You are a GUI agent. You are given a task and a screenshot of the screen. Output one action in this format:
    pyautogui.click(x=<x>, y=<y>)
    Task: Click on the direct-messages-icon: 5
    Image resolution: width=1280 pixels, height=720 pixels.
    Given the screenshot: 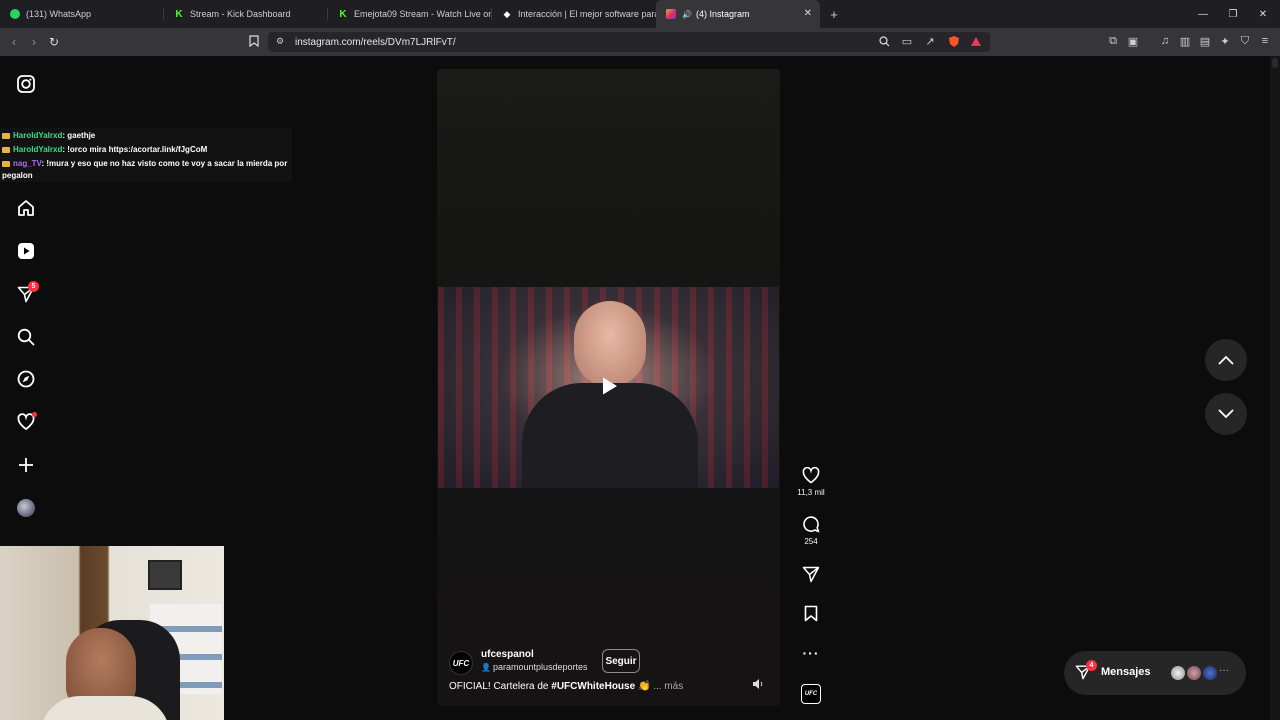 What is the action you would take?
    pyautogui.click(x=26, y=293)
    